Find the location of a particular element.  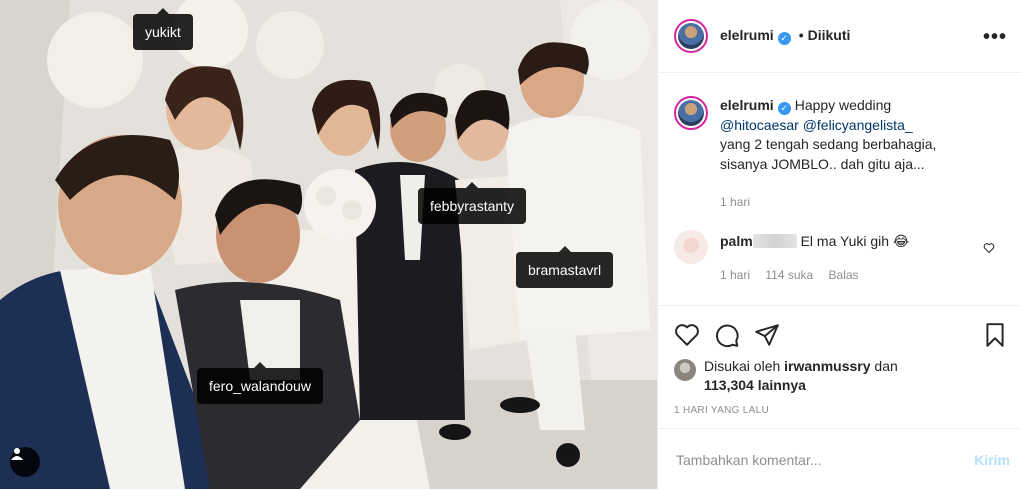

liker-username: irwanmussry is located at coordinates (827, 366).